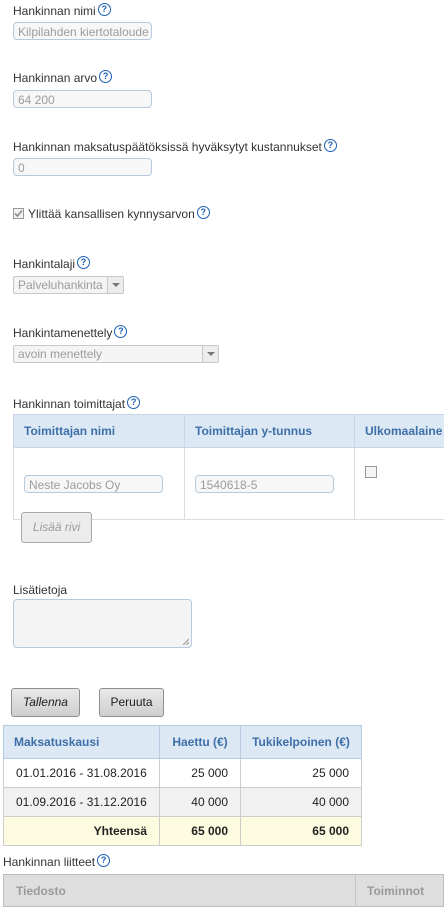 The image size is (444, 917). What do you see at coordinates (223, 890) in the screenshot?
I see `attachments-table-header: Tiedosto Toiminnot` at bounding box center [223, 890].